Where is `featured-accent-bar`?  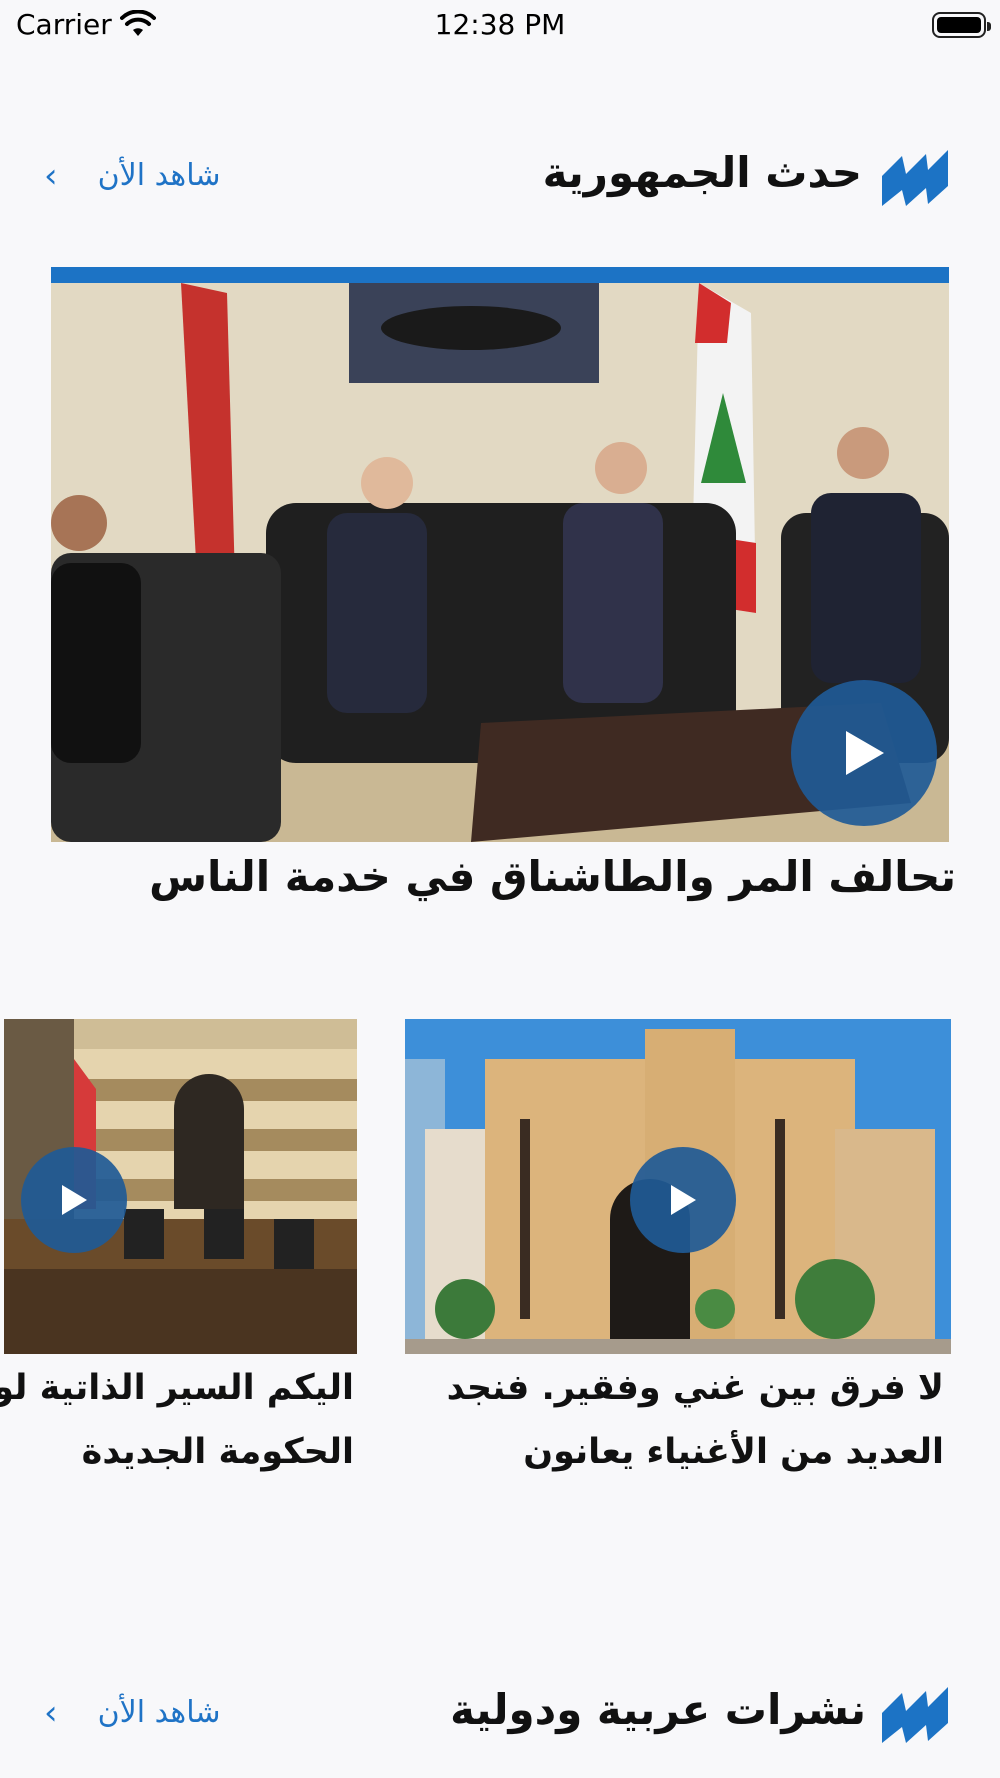
featured-accent-bar is located at coordinates (500, 275).